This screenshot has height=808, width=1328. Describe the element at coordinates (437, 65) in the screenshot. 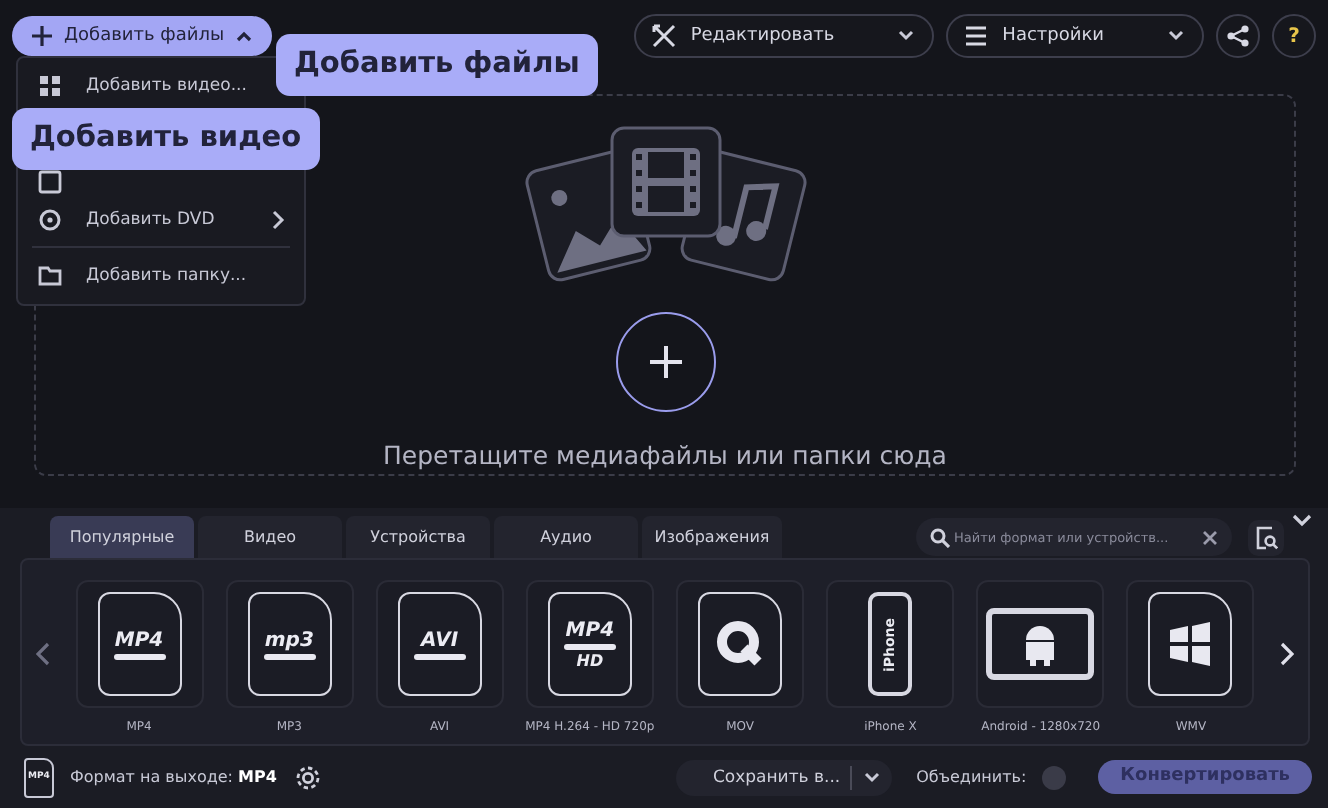

I see `hint-tooltip: Добавить файлы` at that location.